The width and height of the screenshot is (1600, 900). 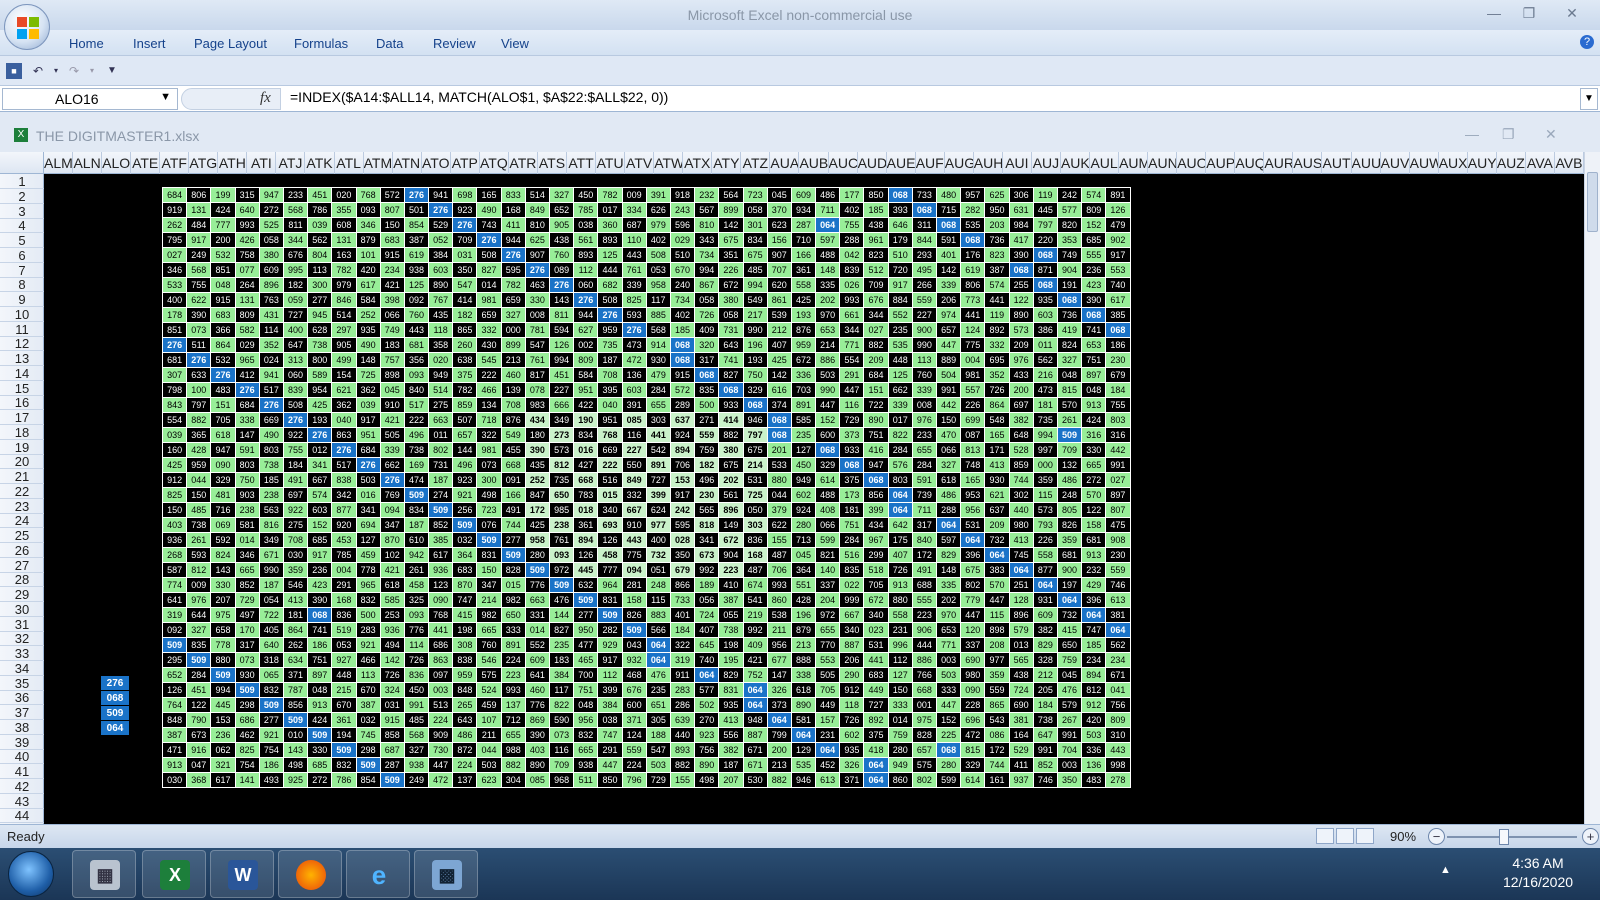 I want to click on grid-cell: 823, so click(x=997, y=255).